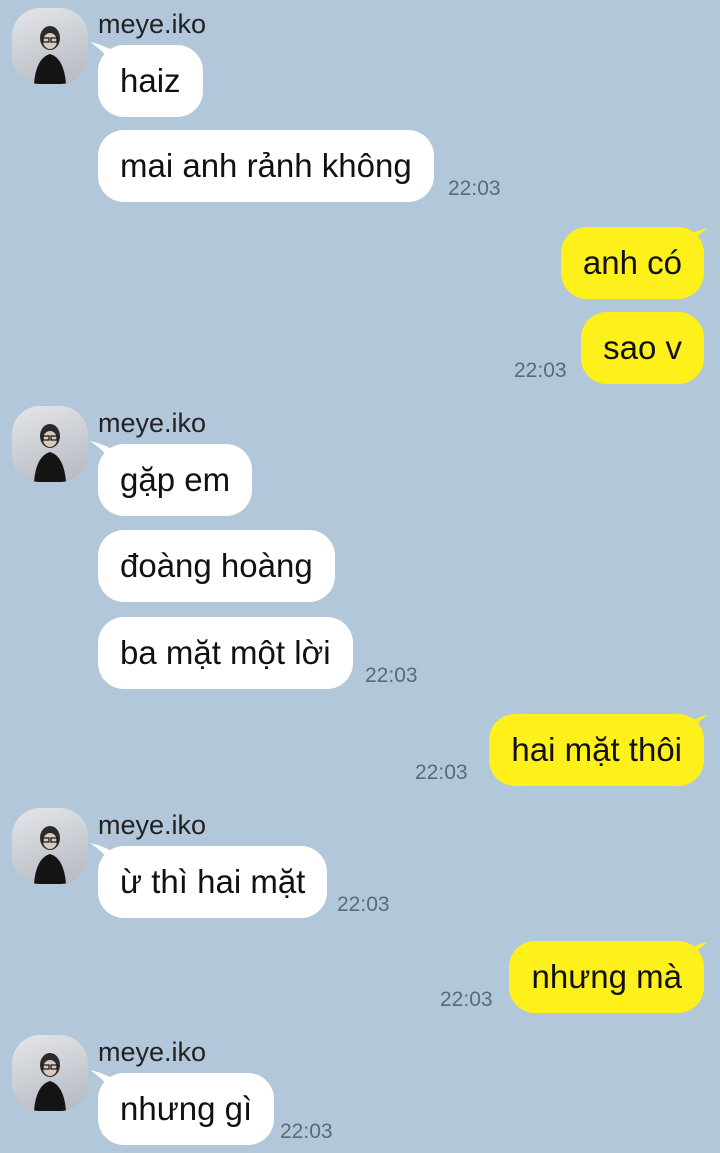 The height and width of the screenshot is (1153, 720). Describe the element at coordinates (175, 480) in the screenshot. I see `message-bubble: gặp em` at that location.